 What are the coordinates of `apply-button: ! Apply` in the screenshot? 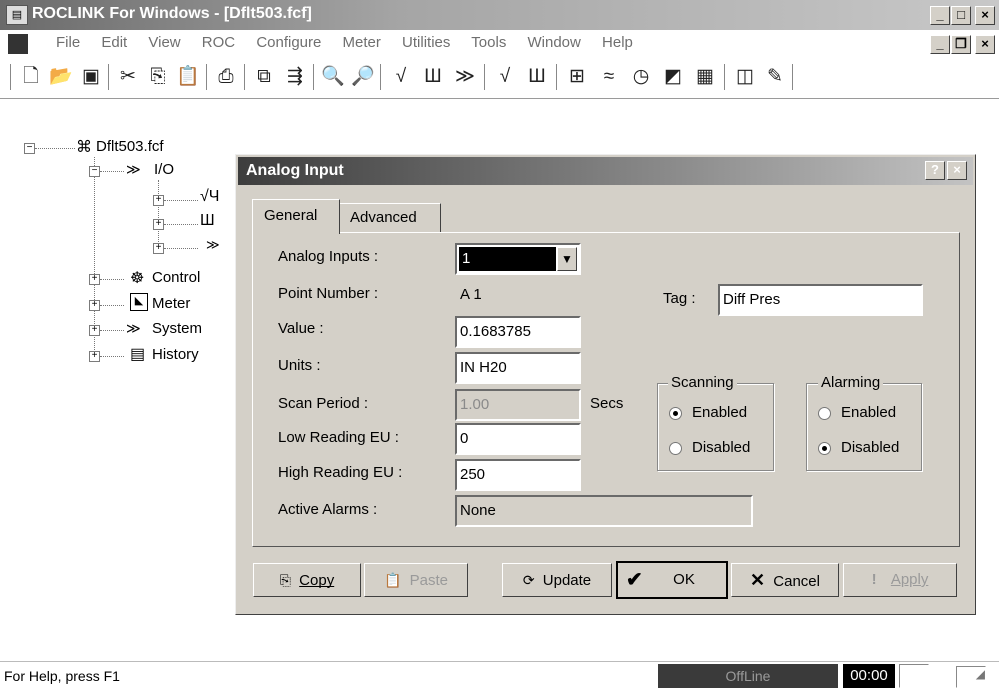 It's located at (900, 580).